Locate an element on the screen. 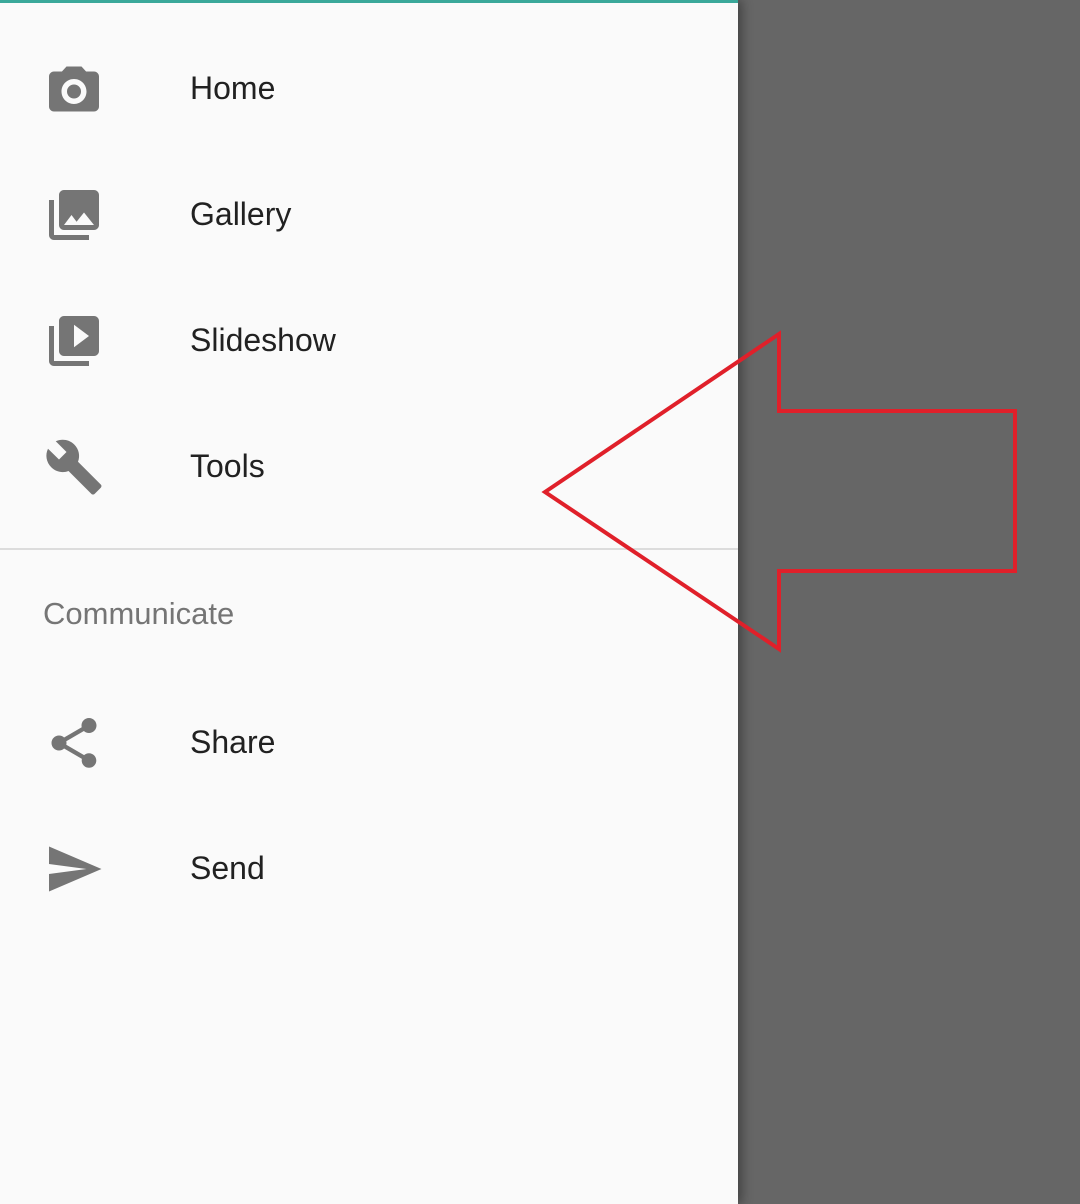 Image resolution: width=1080 pixels, height=1204 pixels. nav-item-label: Share is located at coordinates (233, 742).